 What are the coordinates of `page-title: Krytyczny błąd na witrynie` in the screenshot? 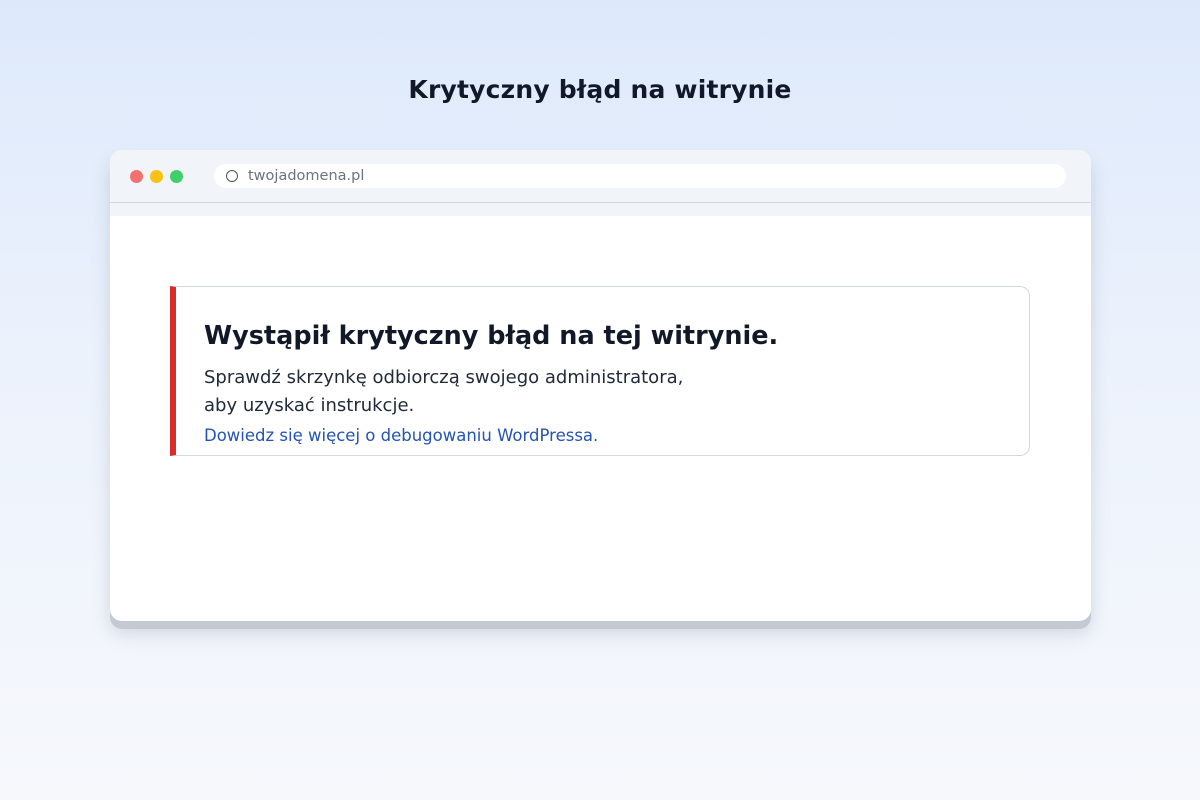 It's located at (600, 89).